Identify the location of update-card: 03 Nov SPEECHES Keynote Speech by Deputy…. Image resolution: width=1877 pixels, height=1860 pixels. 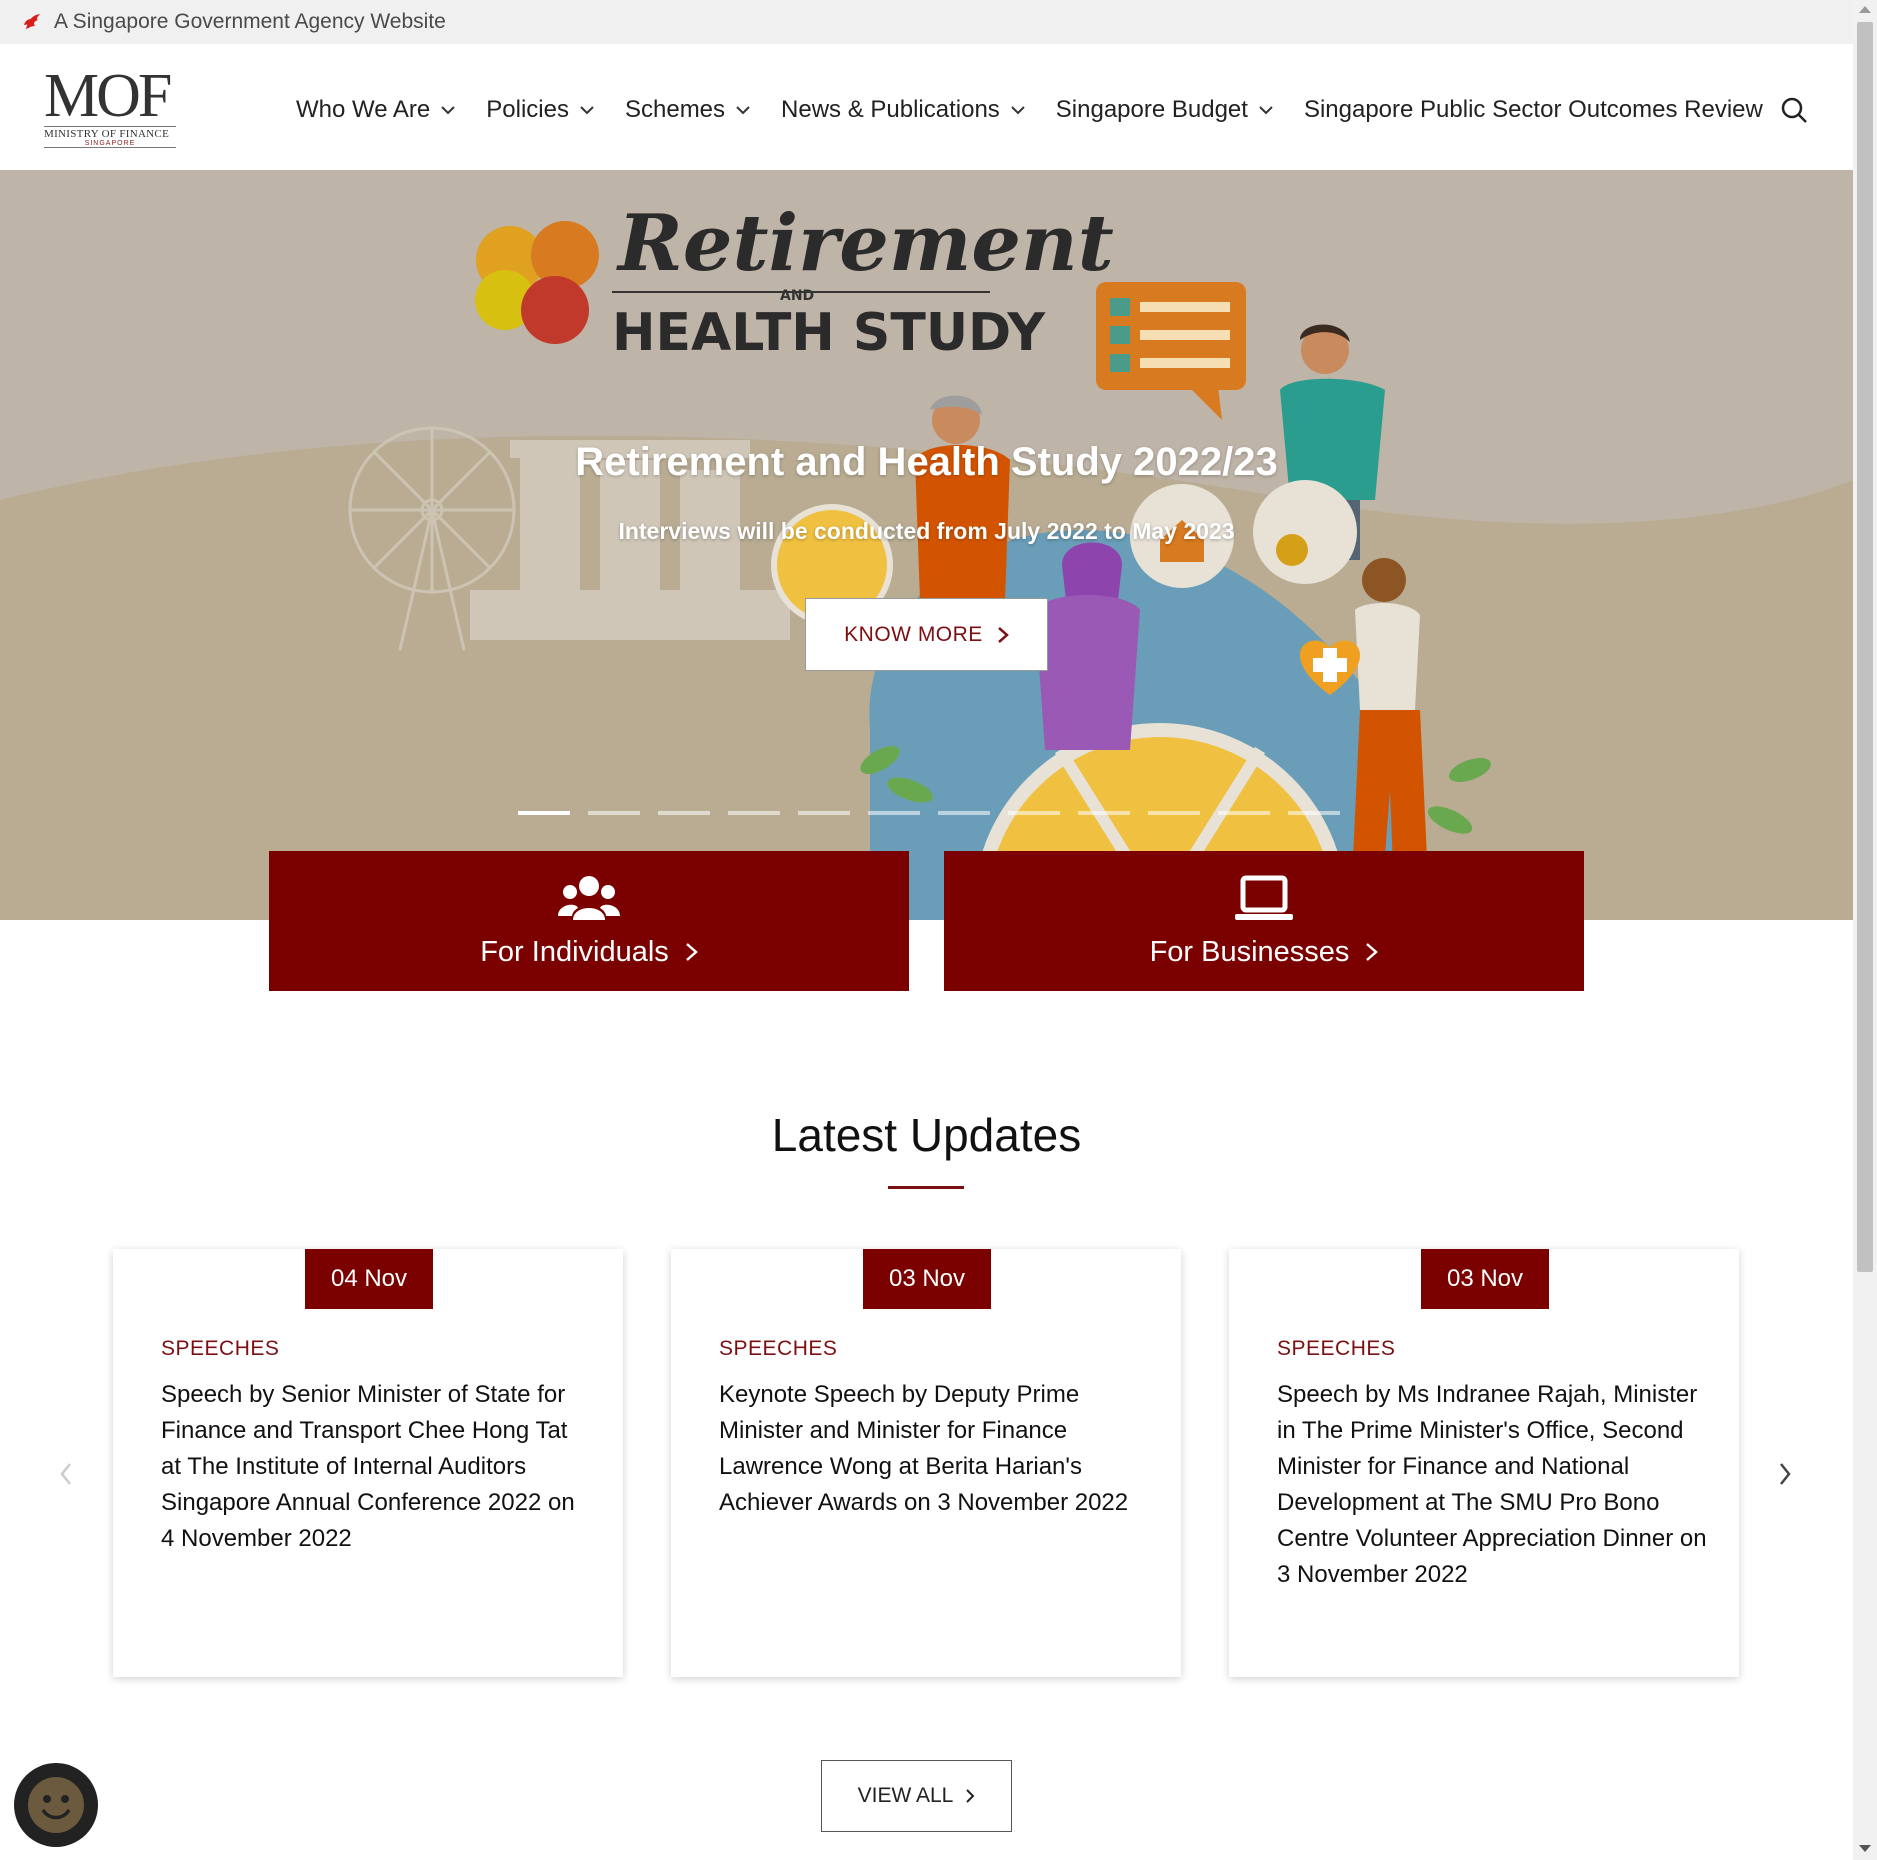
(926, 1463).